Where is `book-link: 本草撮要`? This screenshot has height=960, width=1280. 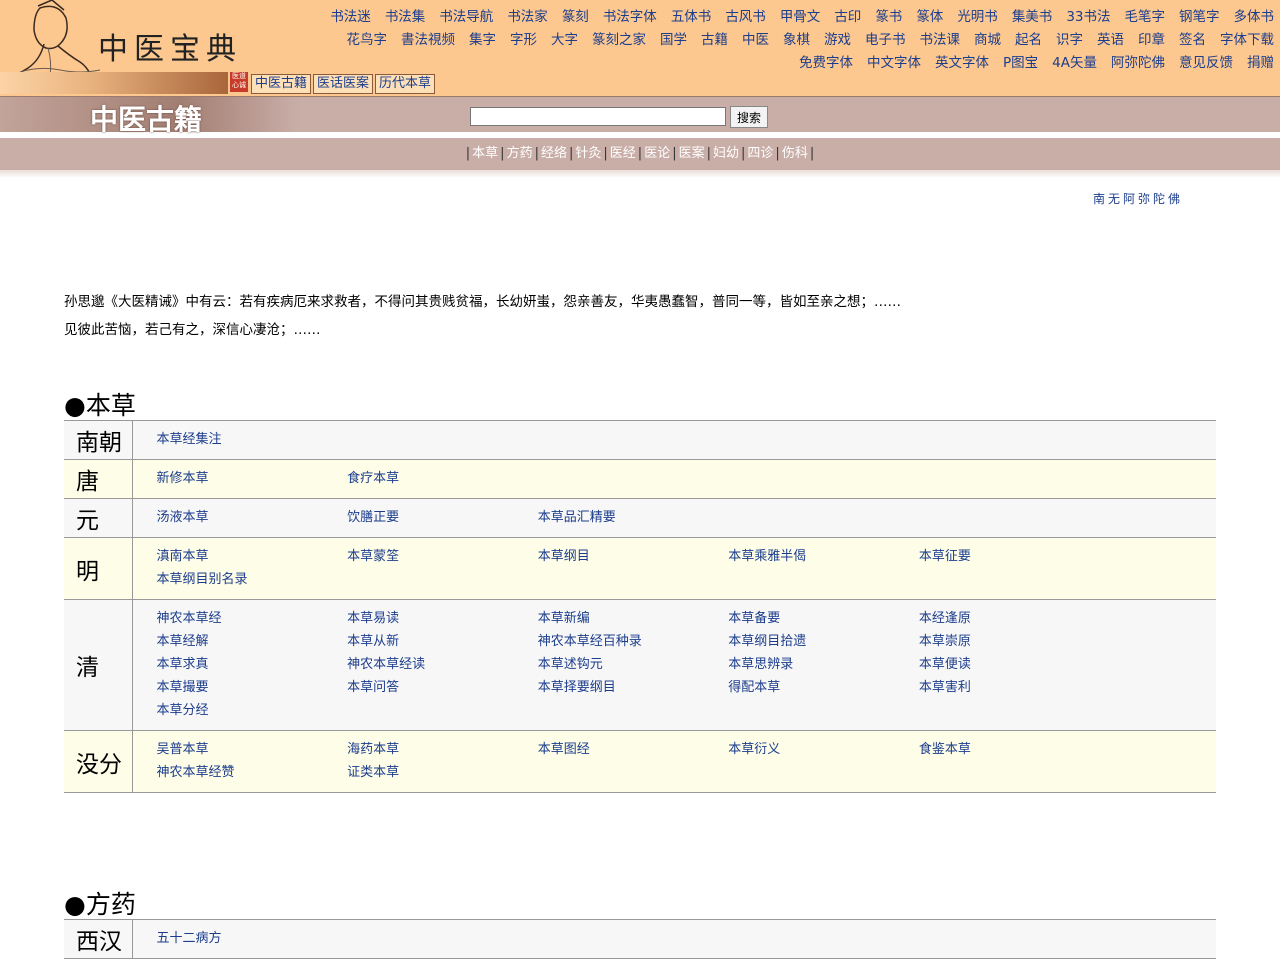
book-link: 本草撮要 is located at coordinates (252, 688).